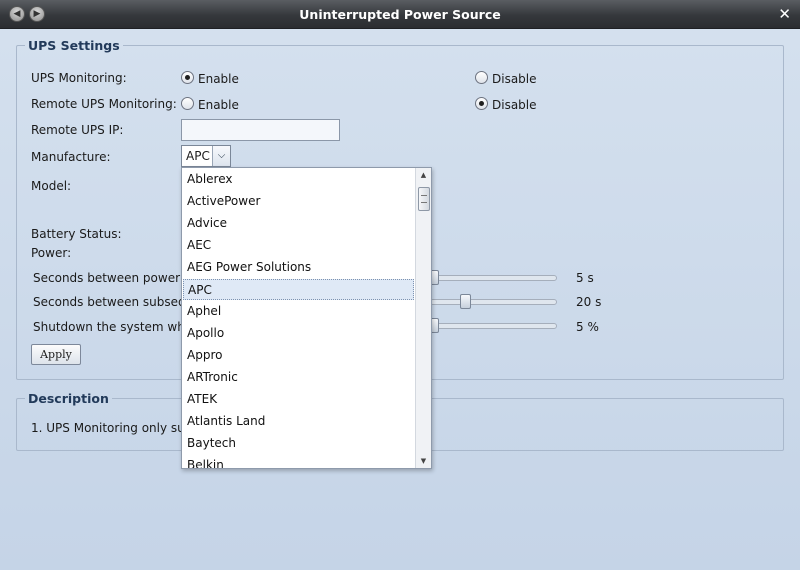 This screenshot has height=570, width=800. Describe the element at coordinates (298, 223) in the screenshot. I see `dropdown-option: Advice` at that location.